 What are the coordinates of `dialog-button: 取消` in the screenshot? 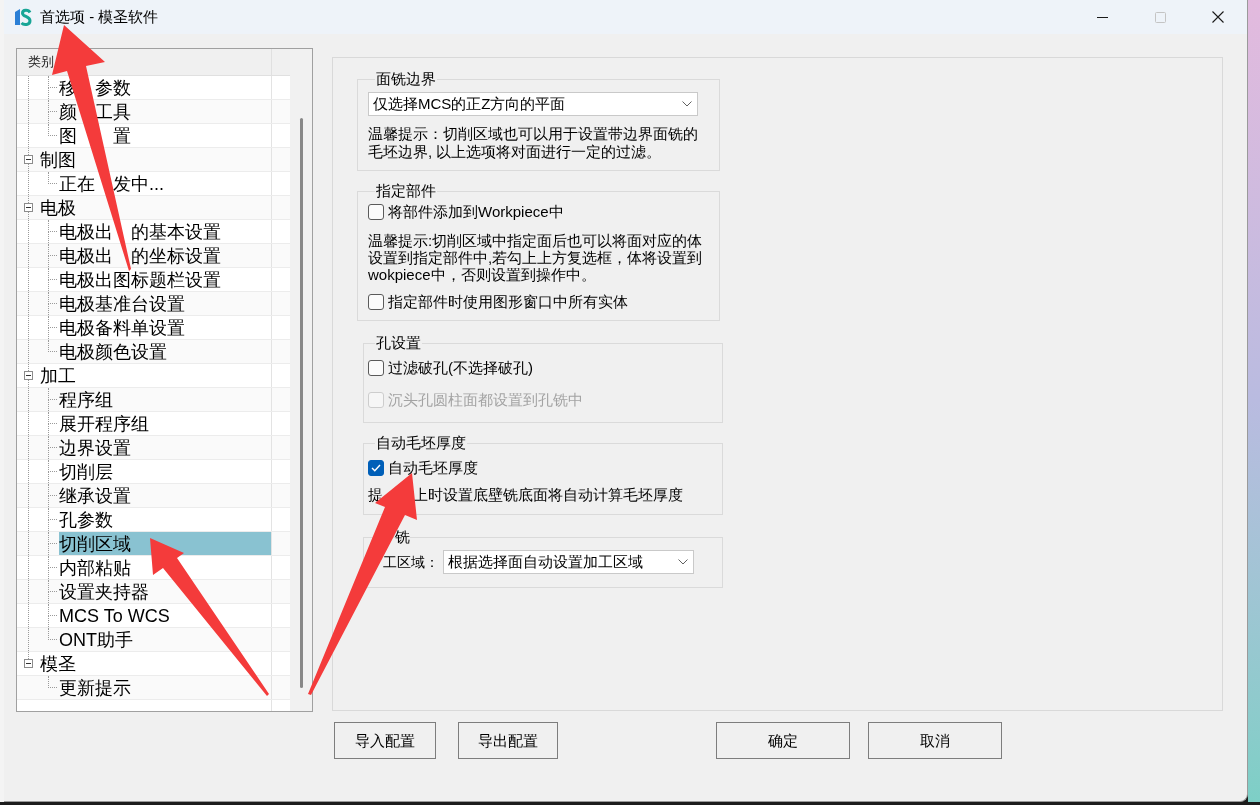 It's located at (935, 740).